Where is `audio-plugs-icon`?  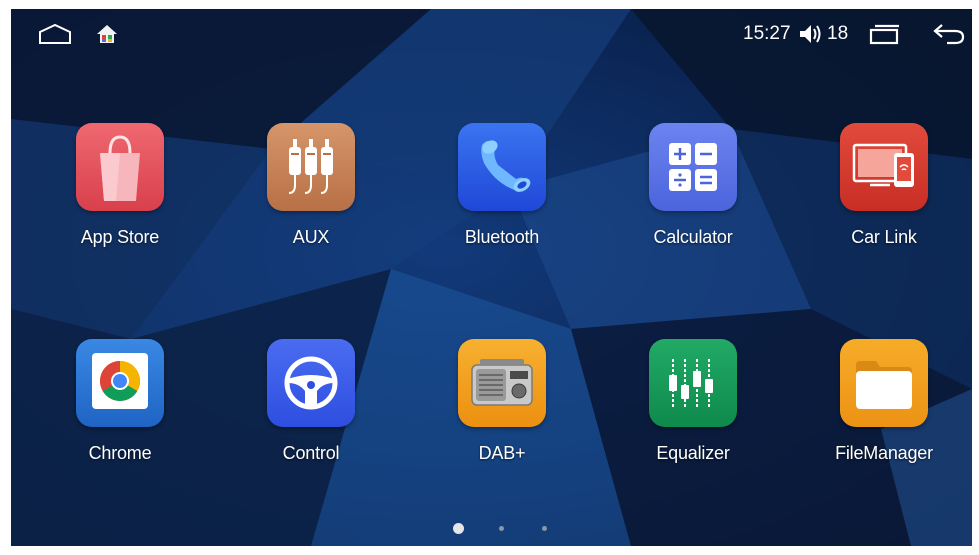
audio-plugs-icon is located at coordinates (311, 167).